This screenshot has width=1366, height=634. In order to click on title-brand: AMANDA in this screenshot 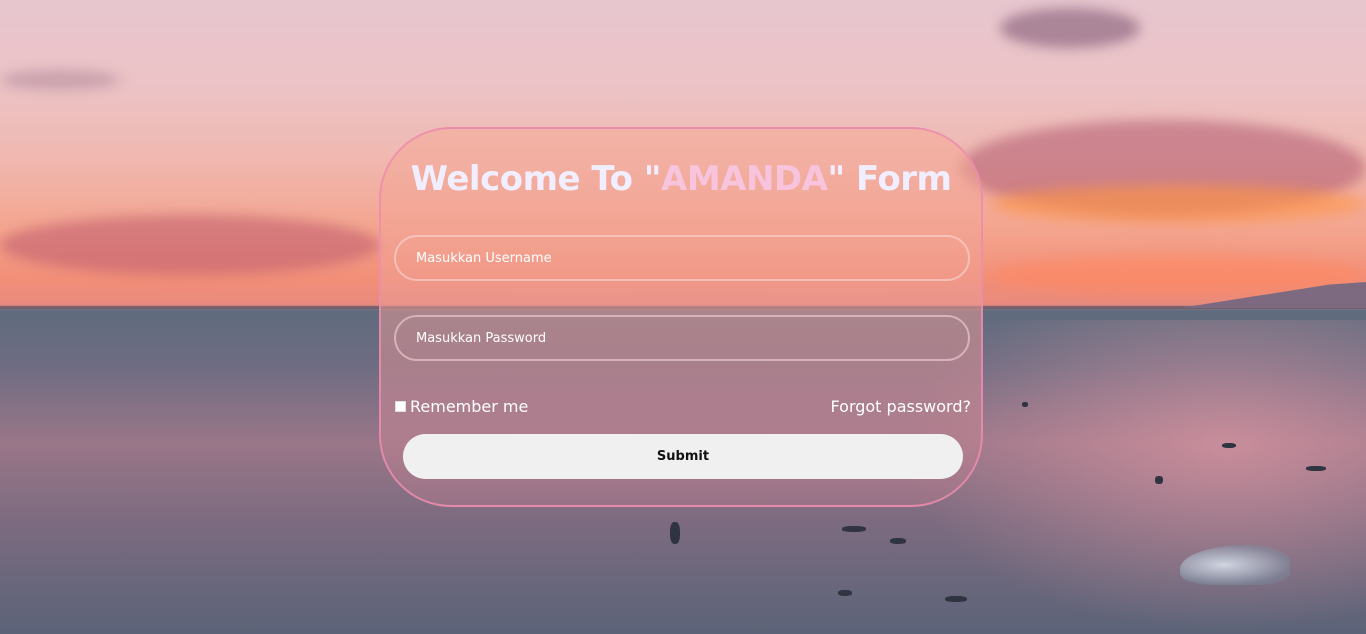, I will do `click(744, 179)`.